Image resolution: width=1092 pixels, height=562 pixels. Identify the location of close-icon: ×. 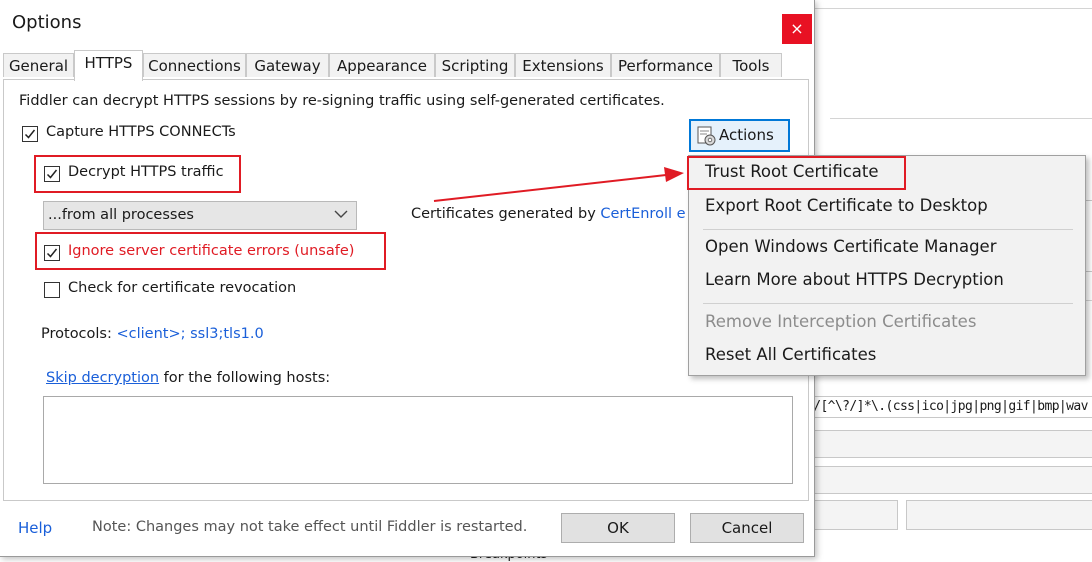
(797, 28).